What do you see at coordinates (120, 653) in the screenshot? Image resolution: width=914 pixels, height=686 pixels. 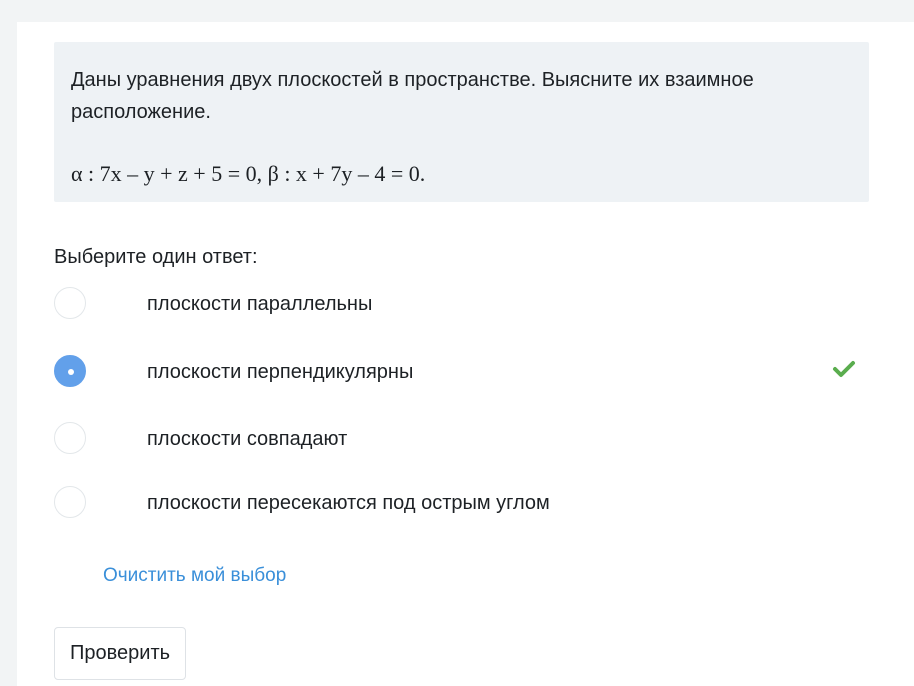 I see `check-button: Проверить` at bounding box center [120, 653].